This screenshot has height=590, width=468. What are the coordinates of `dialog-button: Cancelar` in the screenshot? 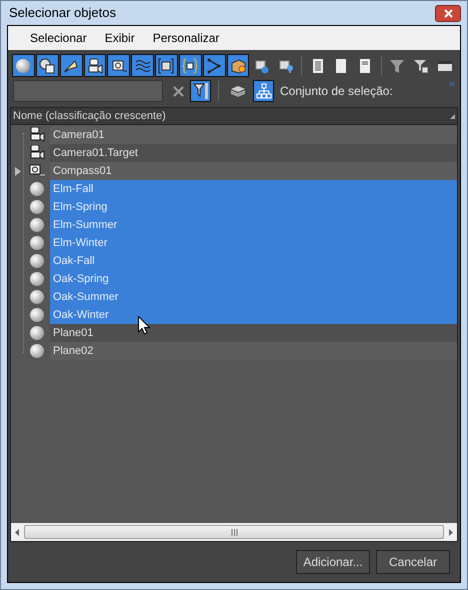 It's located at (413, 562).